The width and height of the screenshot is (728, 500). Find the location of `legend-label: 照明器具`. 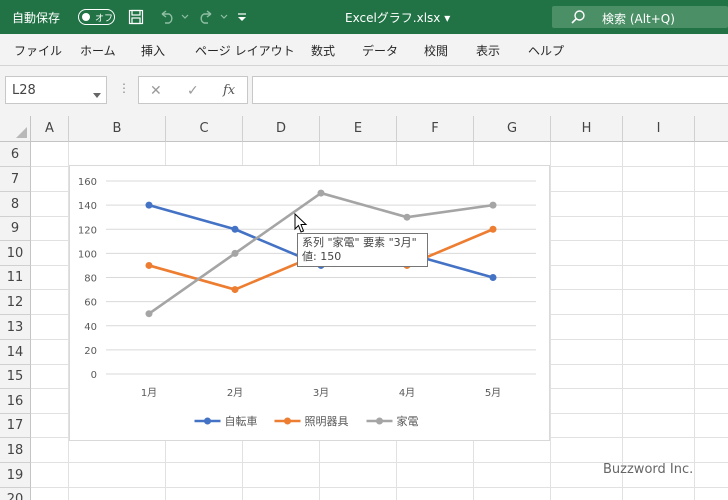

legend-label: 照明器具 is located at coordinates (327, 421).